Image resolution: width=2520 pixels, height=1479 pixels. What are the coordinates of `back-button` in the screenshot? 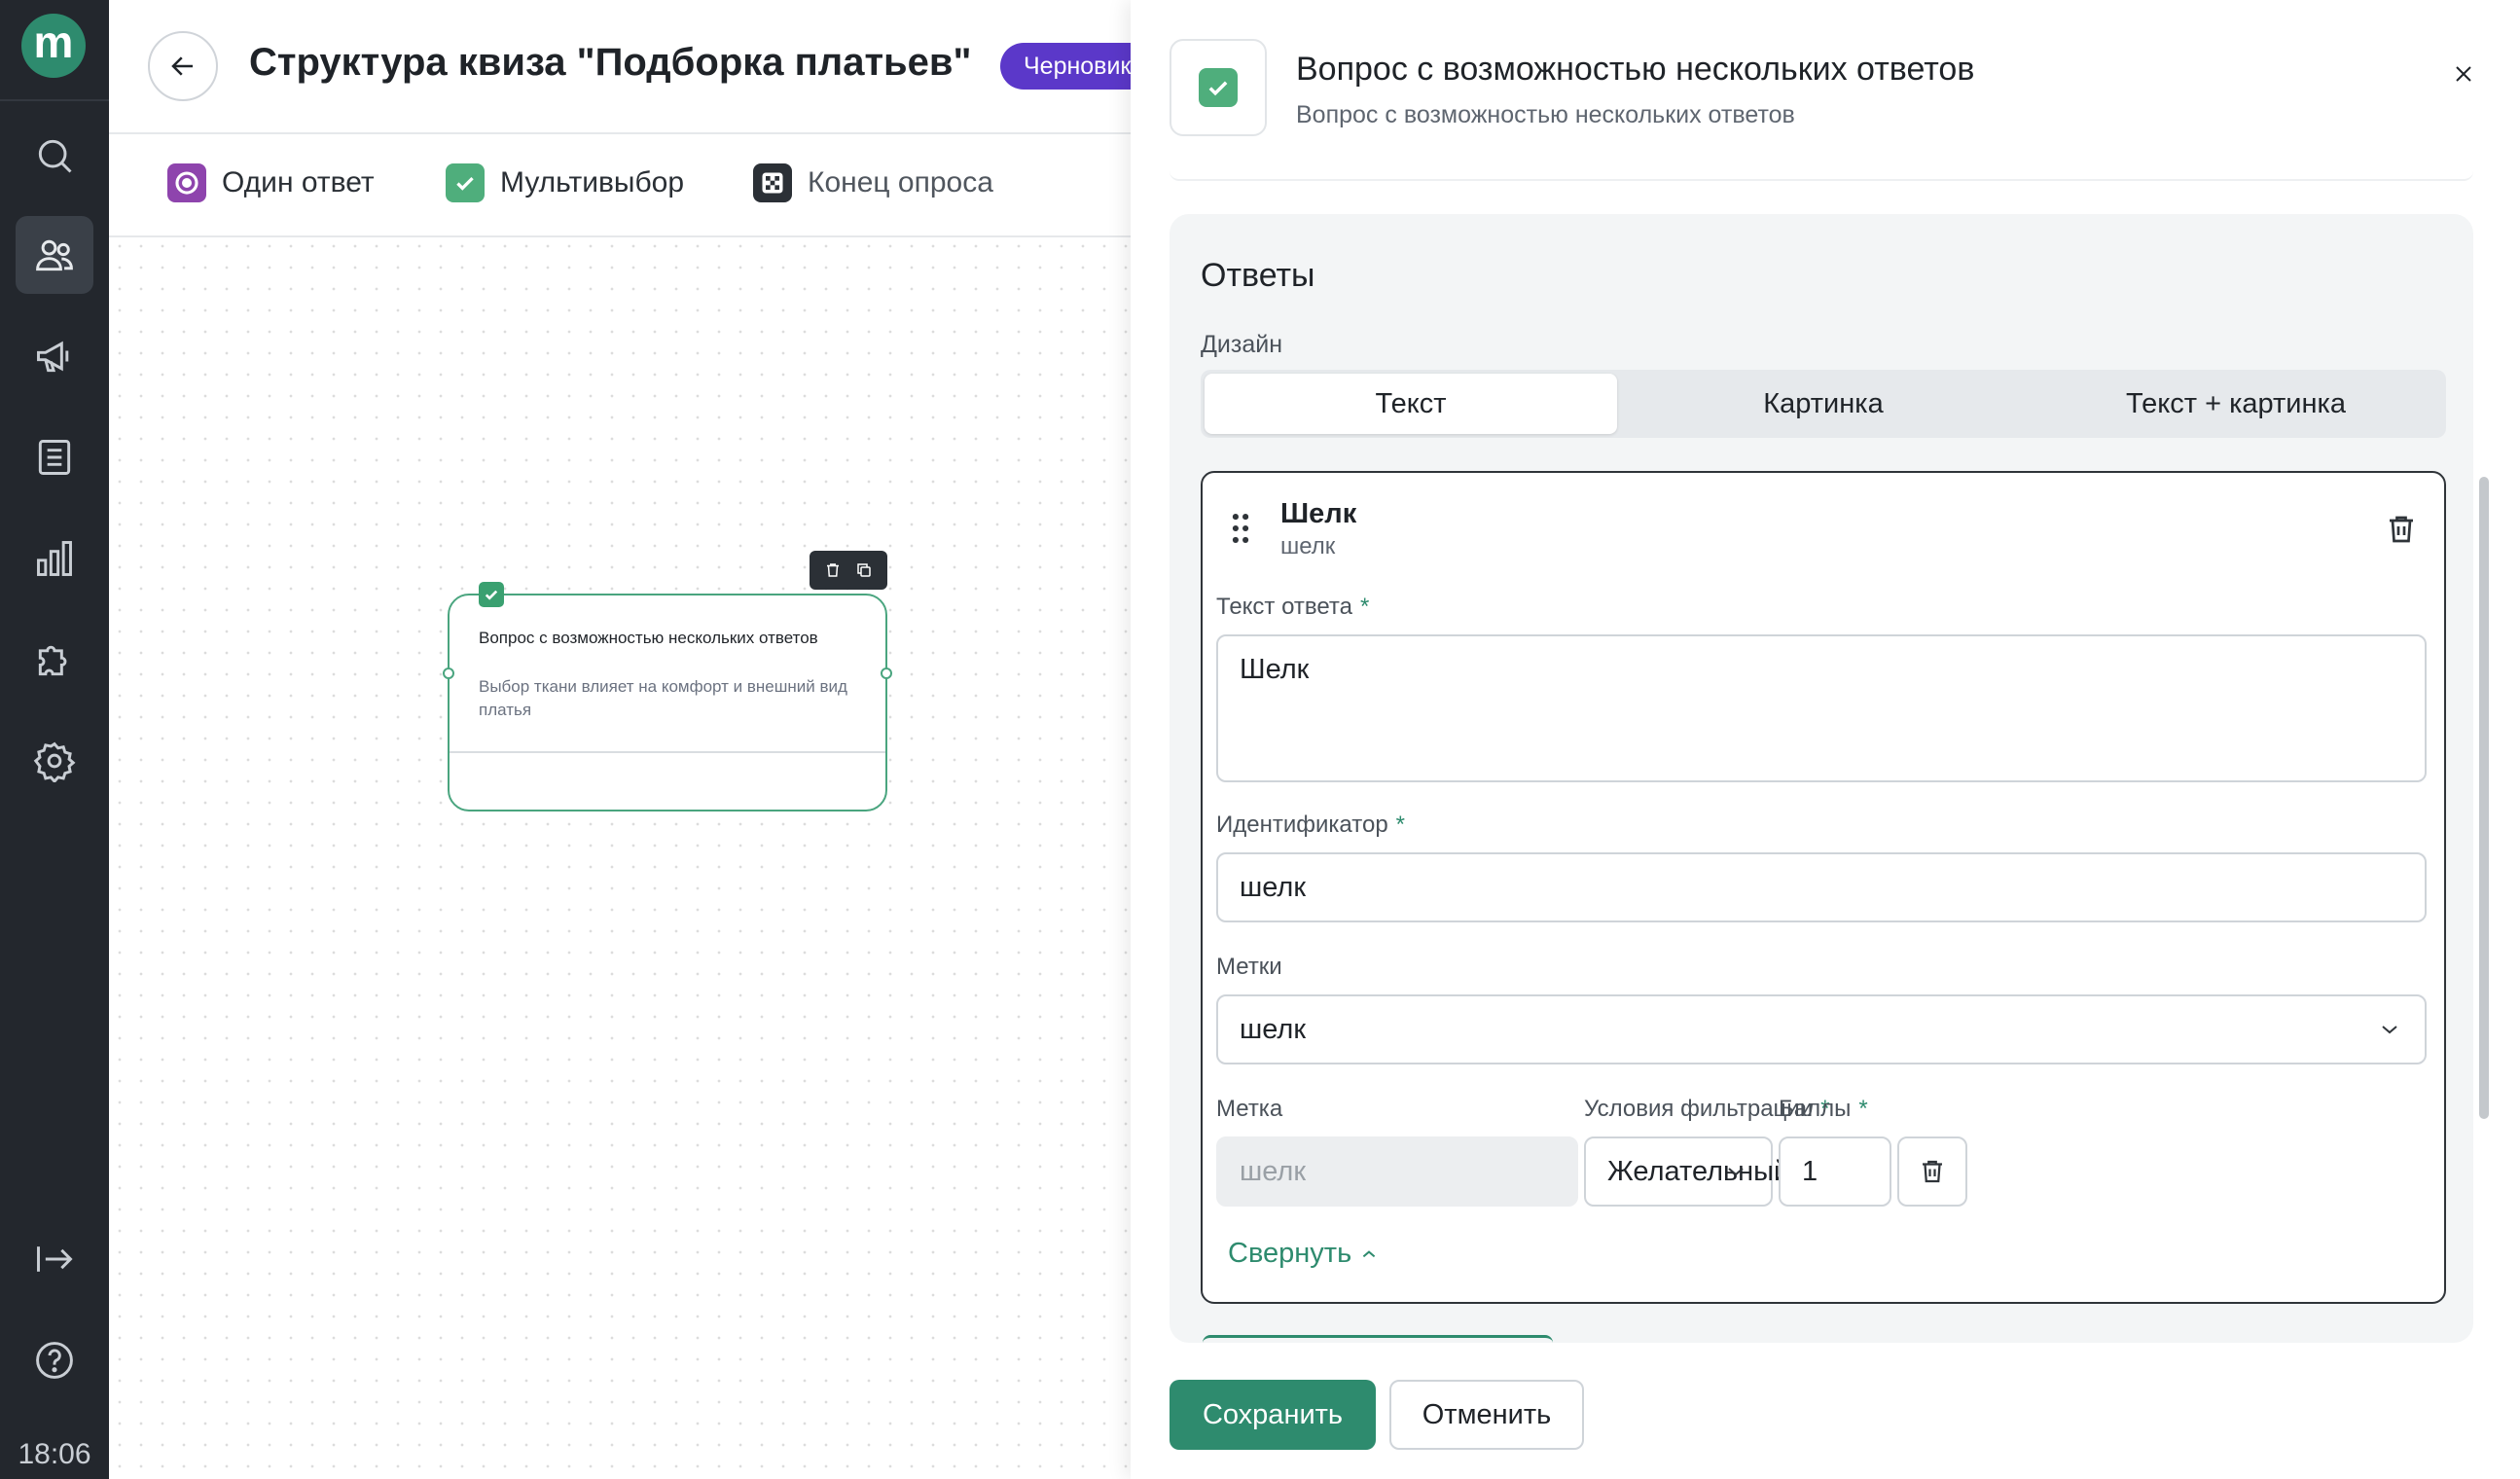 It's located at (183, 66).